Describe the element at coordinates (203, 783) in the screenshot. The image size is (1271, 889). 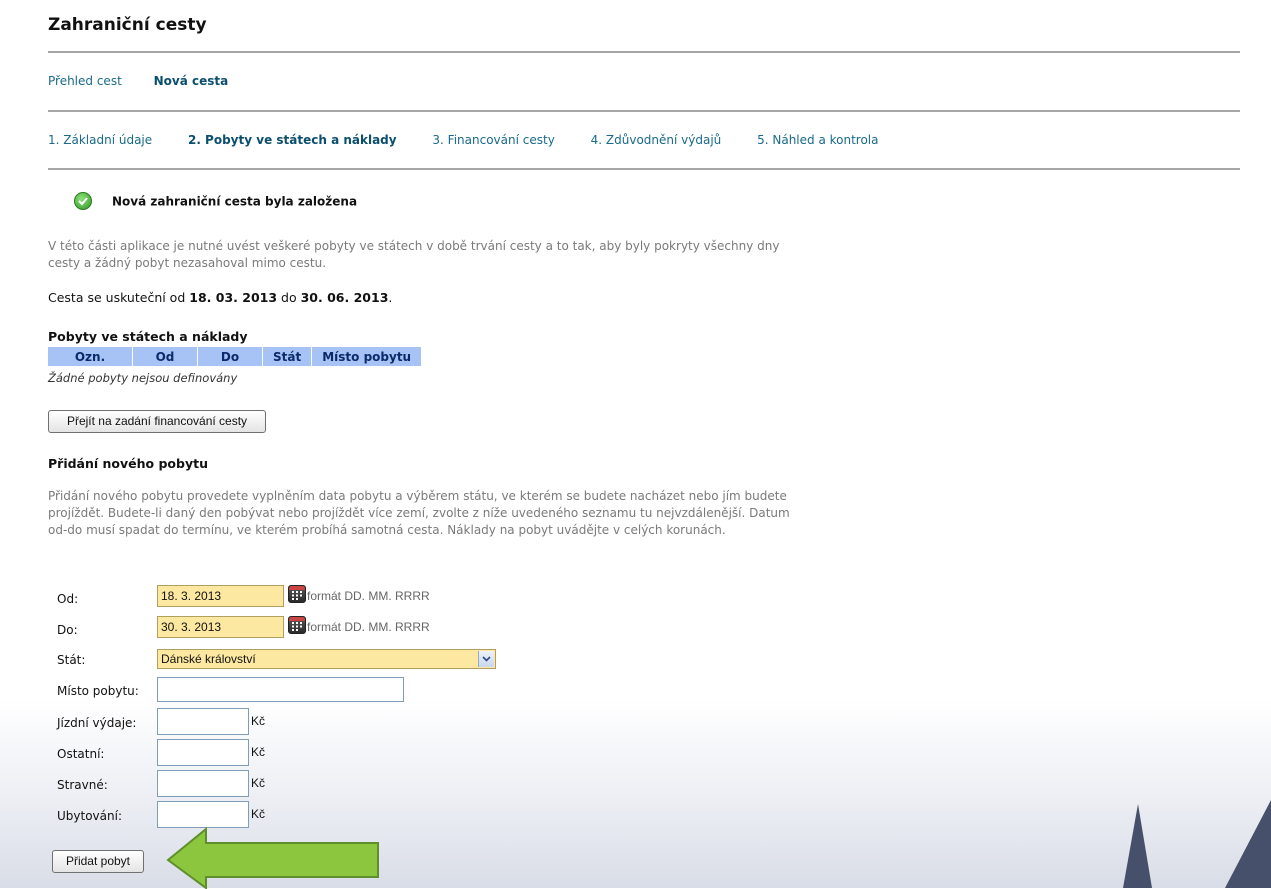
I see `meals-input` at that location.